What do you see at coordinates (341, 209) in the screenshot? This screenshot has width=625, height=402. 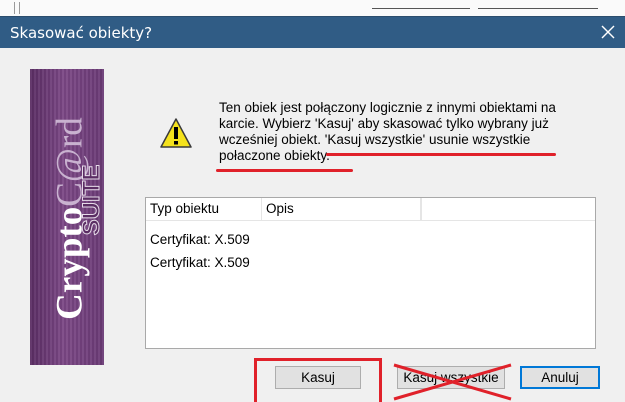 I see `column-header-description: Opis` at bounding box center [341, 209].